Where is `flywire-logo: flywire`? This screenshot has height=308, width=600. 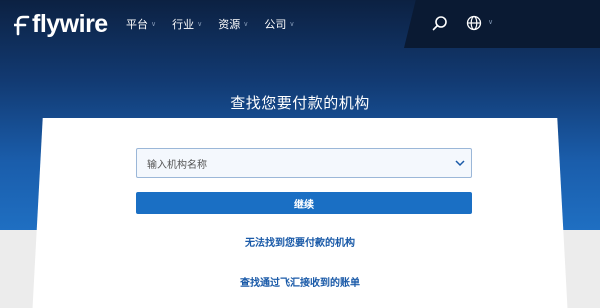 flywire-logo: flywire is located at coordinates (61, 24).